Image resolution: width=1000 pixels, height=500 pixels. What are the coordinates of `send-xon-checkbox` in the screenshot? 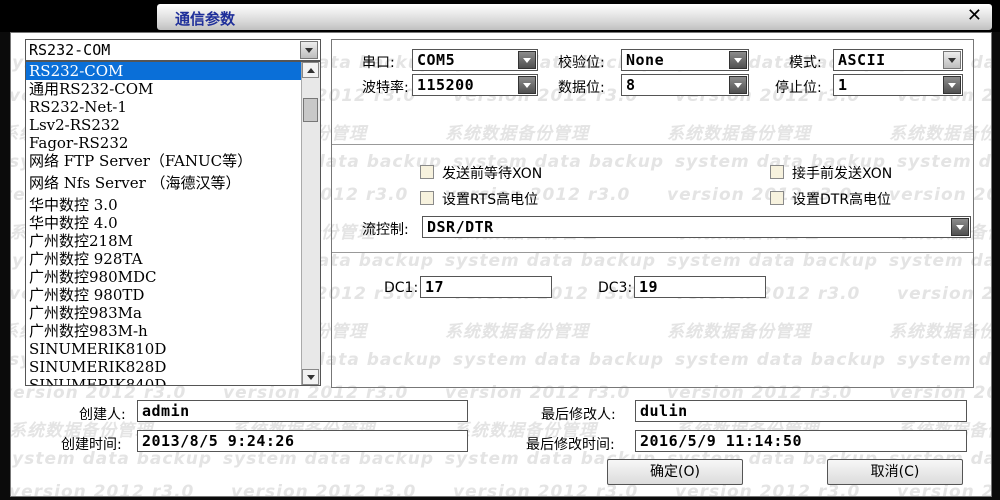 It's located at (777, 172).